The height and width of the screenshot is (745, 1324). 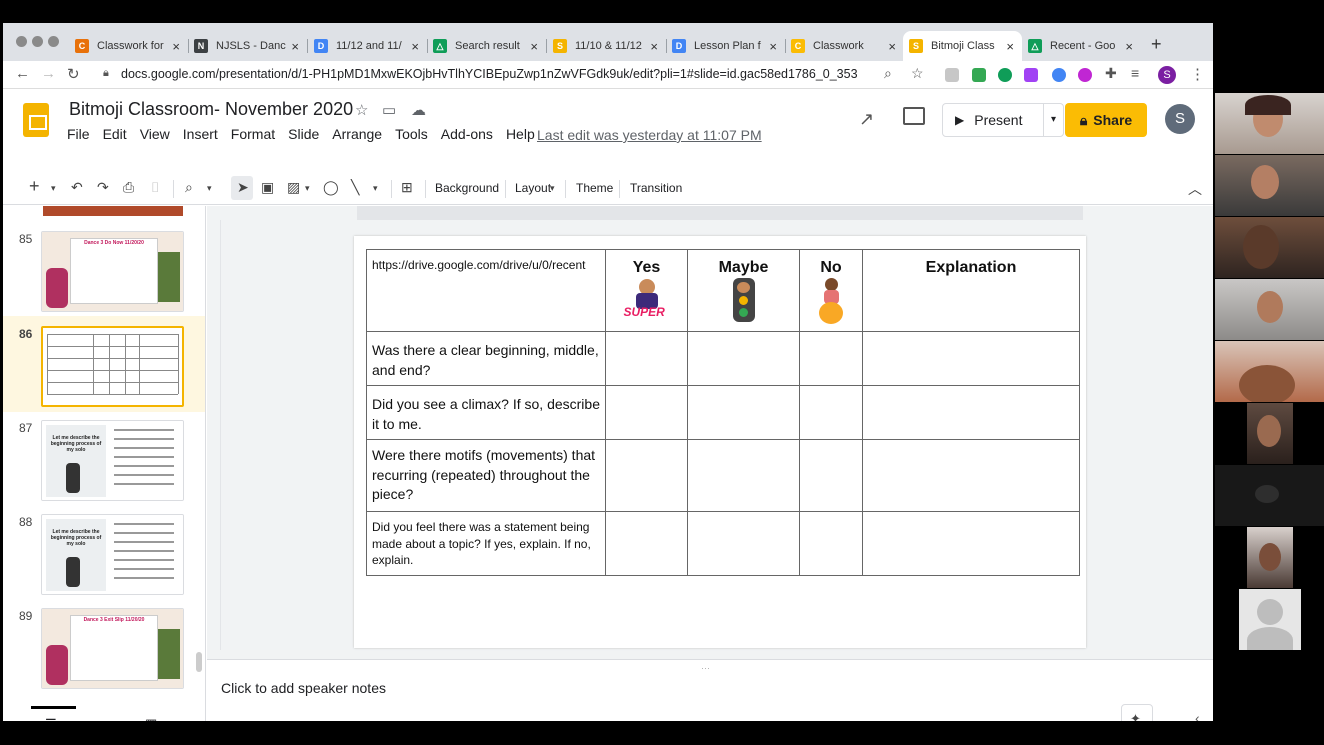 What do you see at coordinates (594, 188) in the screenshot?
I see `theme-button: Theme` at bounding box center [594, 188].